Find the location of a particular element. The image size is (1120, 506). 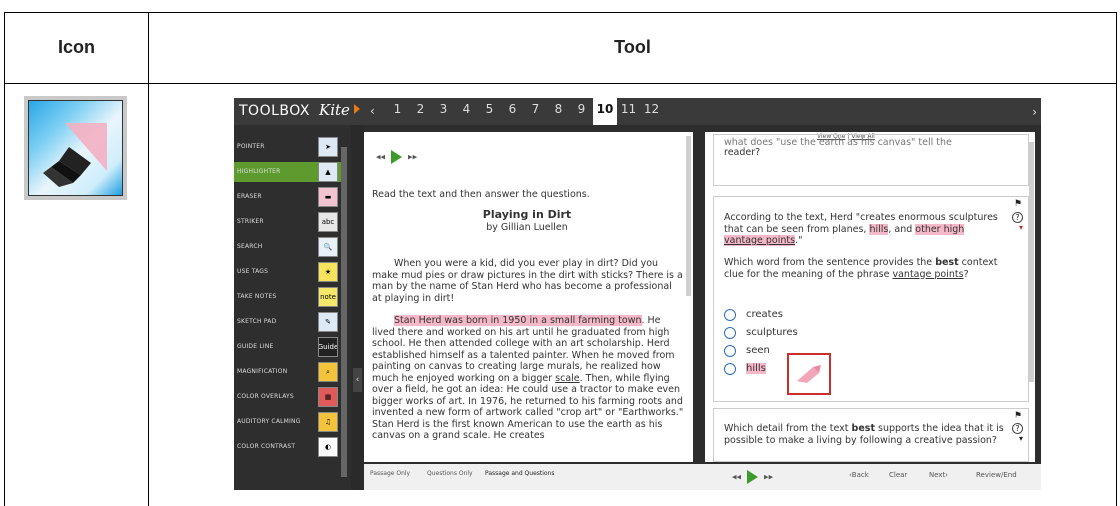

tab-passage-and-questions: Passage and Questions is located at coordinates (520, 473).